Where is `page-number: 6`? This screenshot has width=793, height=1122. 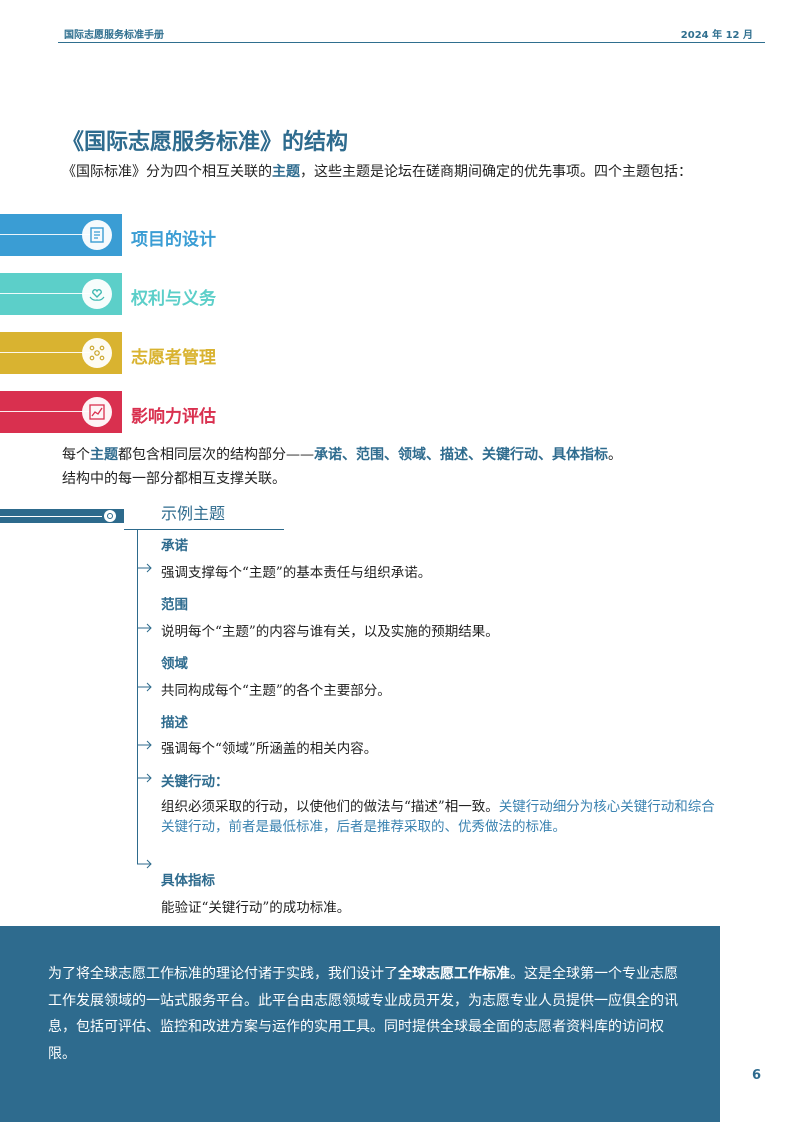
page-number: 6 is located at coordinates (757, 1075).